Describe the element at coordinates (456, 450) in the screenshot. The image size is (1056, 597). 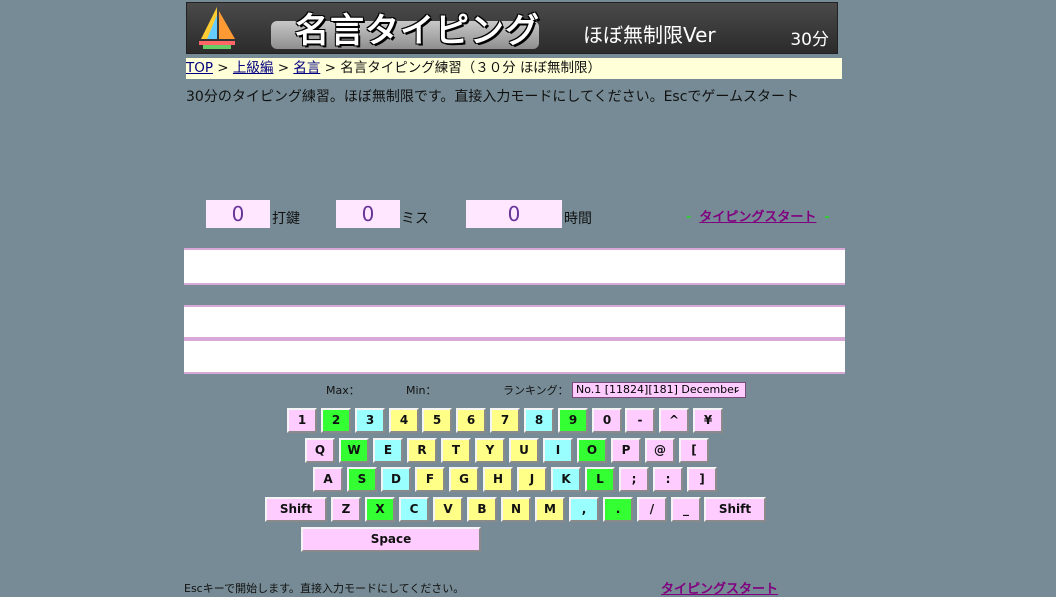
I see `key-t: T` at that location.